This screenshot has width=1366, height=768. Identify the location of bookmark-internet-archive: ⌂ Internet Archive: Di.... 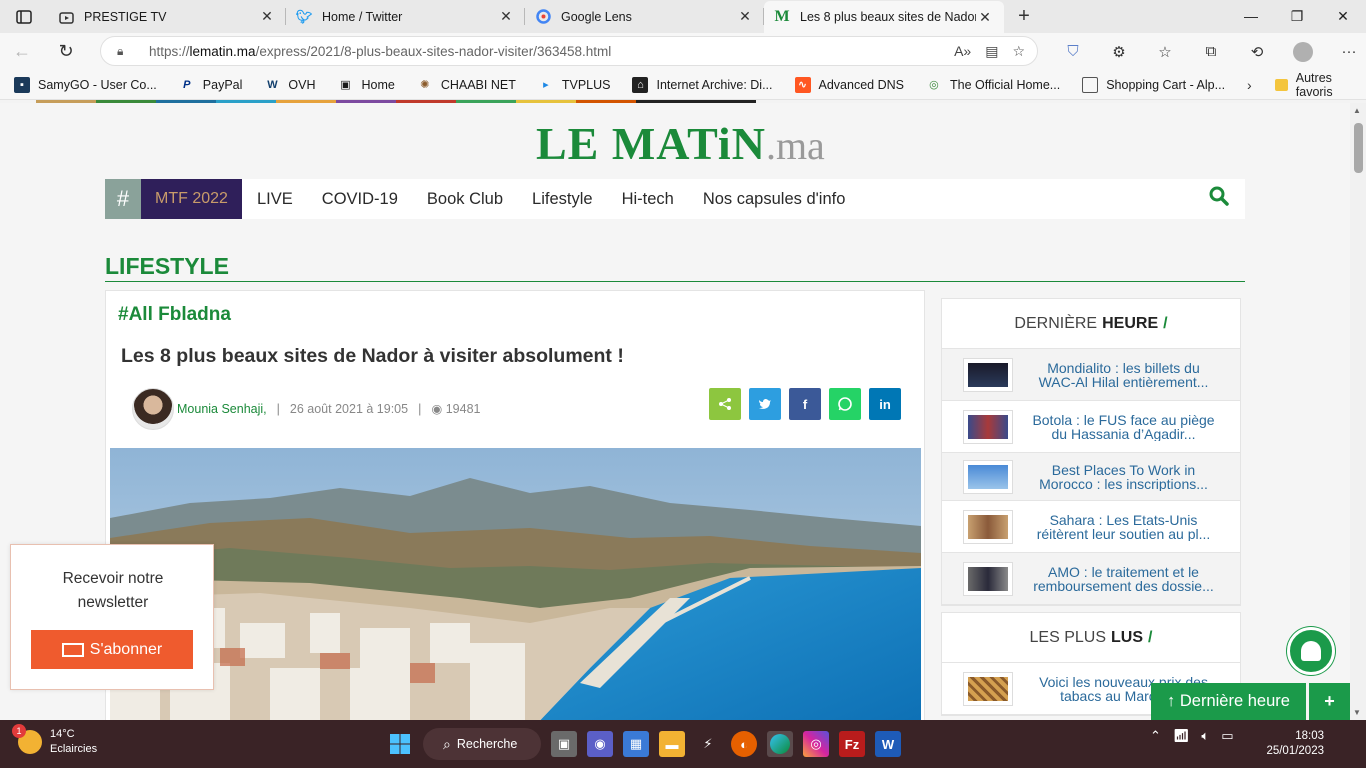
(702, 84).